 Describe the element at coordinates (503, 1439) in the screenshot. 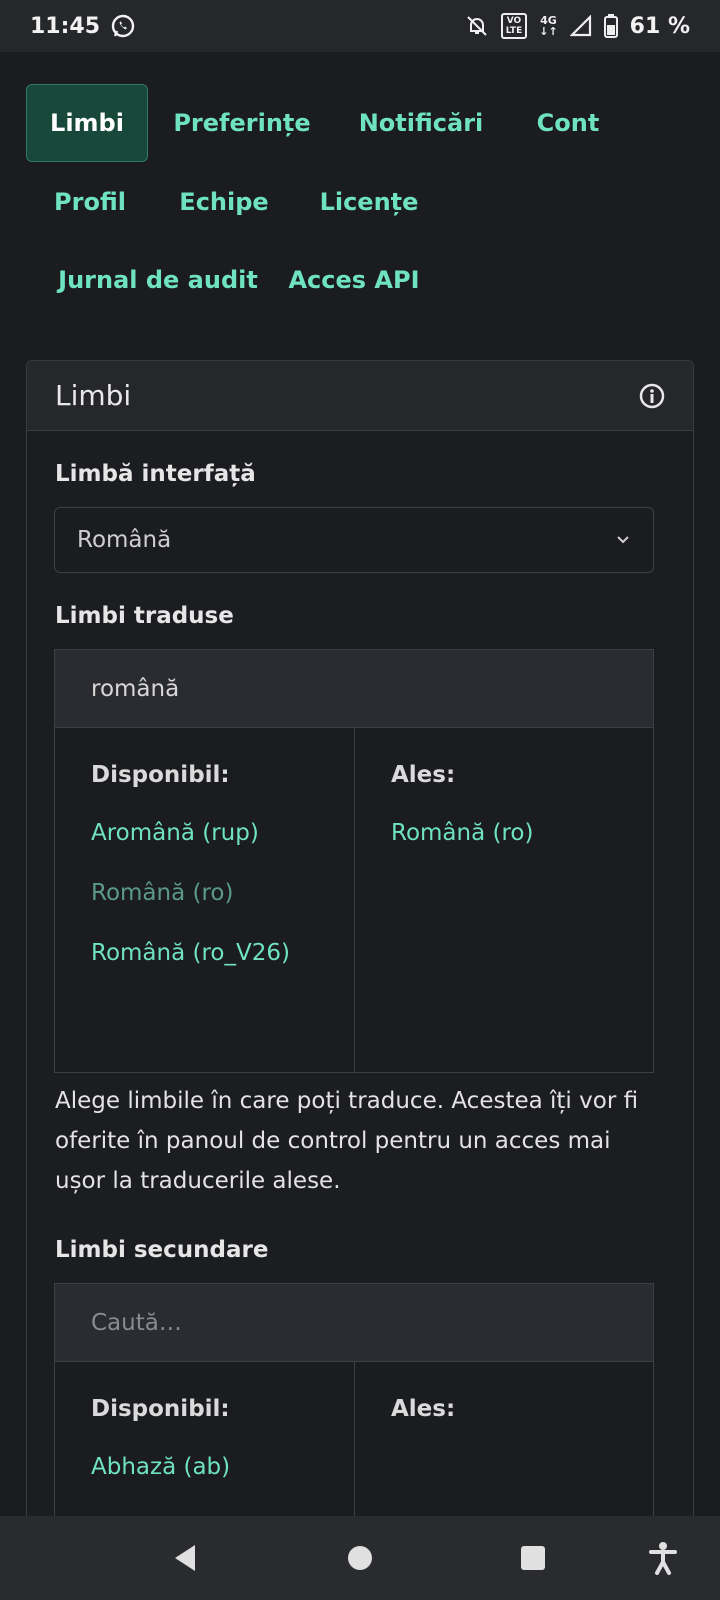

I see `secondary-selected-column: Ales:` at that location.